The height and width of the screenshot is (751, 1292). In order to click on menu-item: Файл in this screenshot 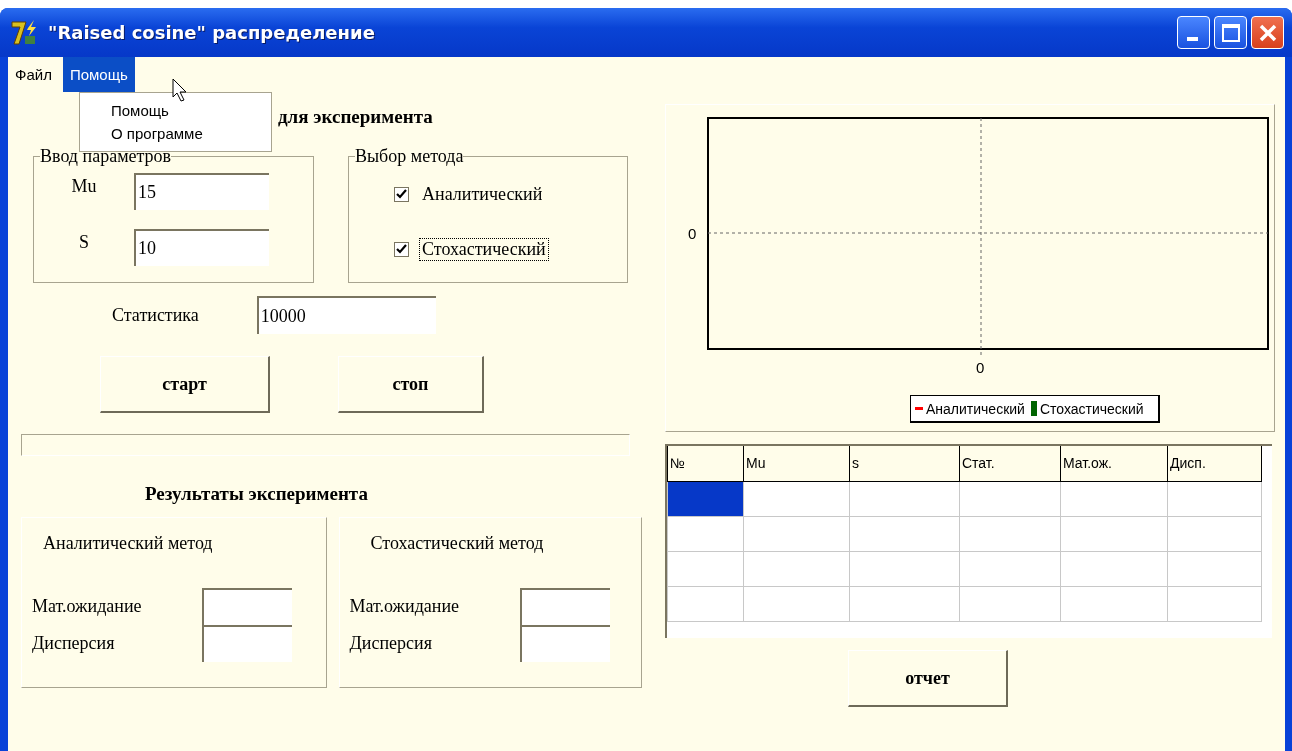, I will do `click(33, 74)`.